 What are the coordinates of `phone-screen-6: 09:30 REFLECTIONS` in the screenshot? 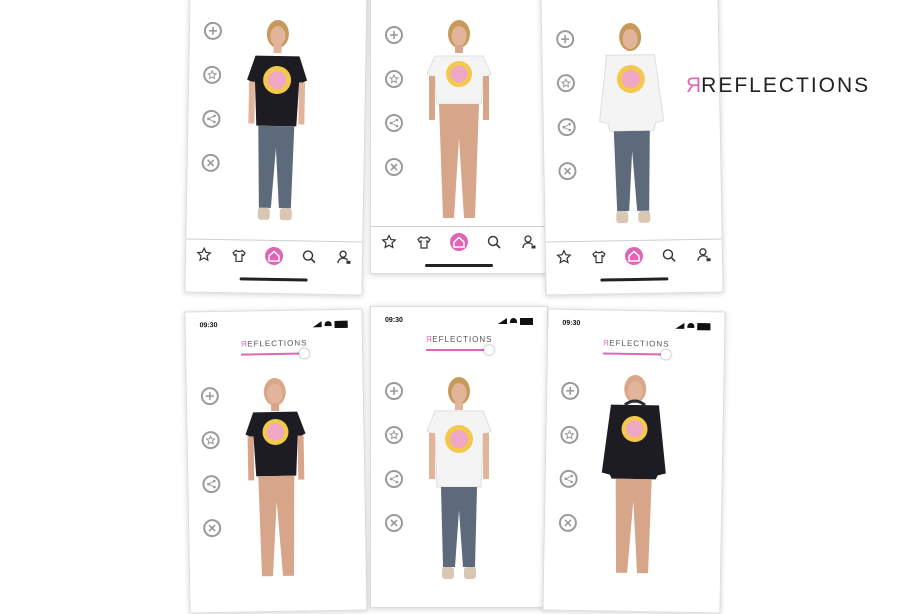 It's located at (634, 461).